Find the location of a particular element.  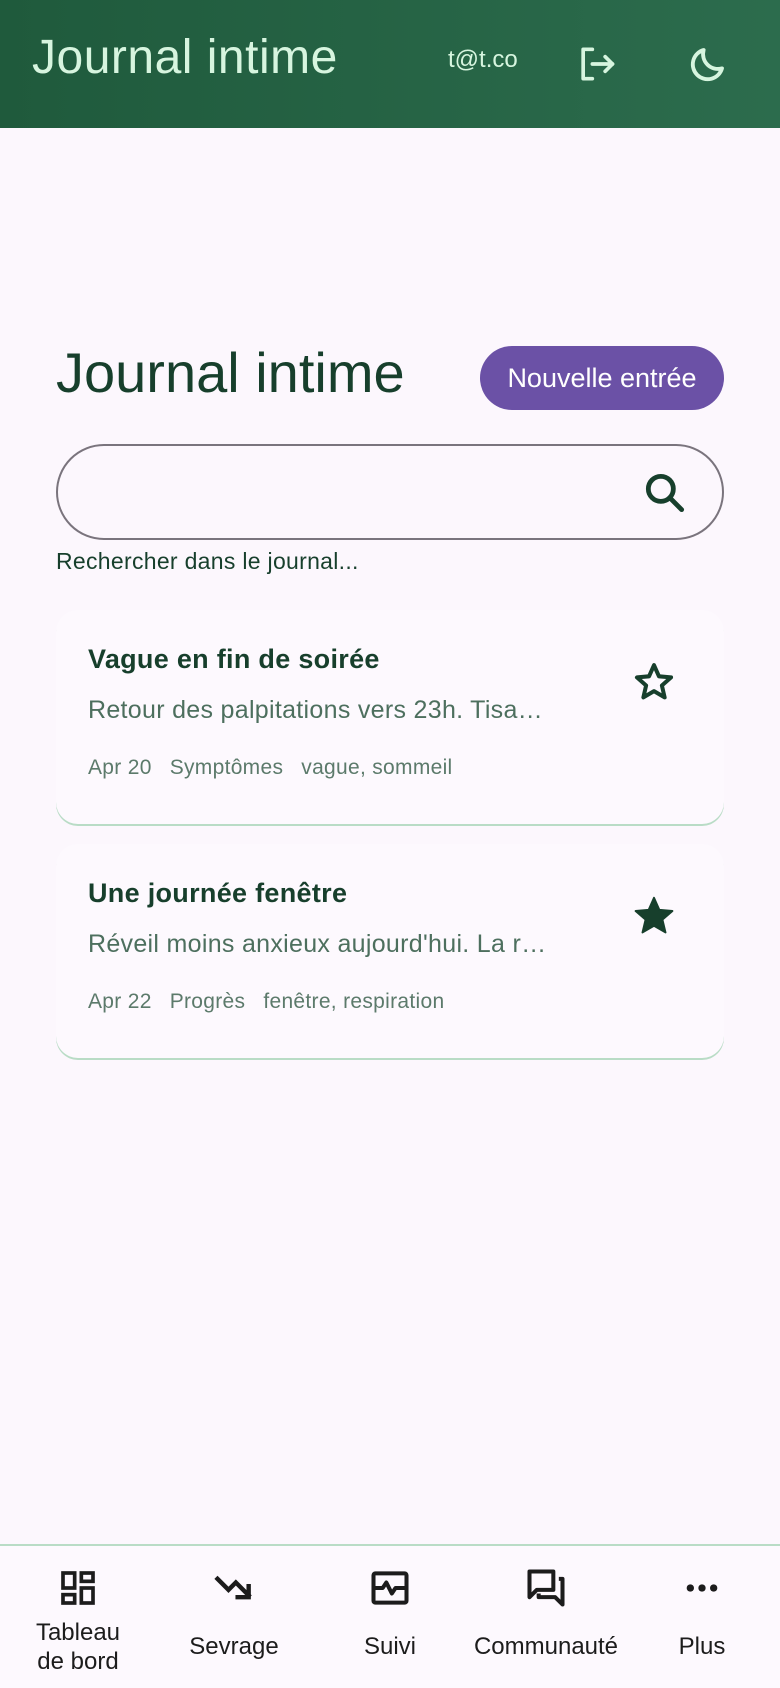

nav-item-suivi: Suivi is located at coordinates (390, 1617).